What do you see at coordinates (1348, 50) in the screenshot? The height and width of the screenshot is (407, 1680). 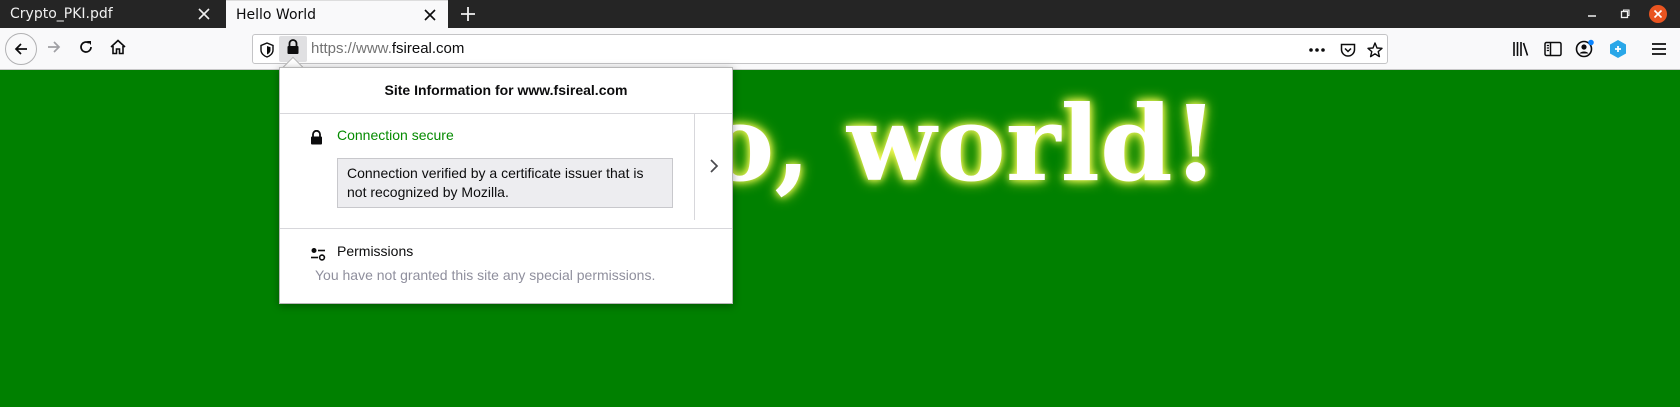 I see `pocket-icon` at bounding box center [1348, 50].